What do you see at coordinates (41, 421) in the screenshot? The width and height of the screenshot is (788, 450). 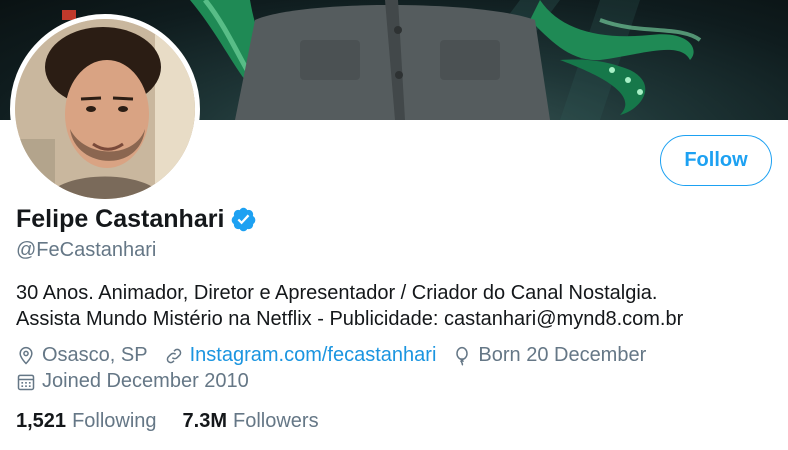 I see `following-count: 1,521` at bounding box center [41, 421].